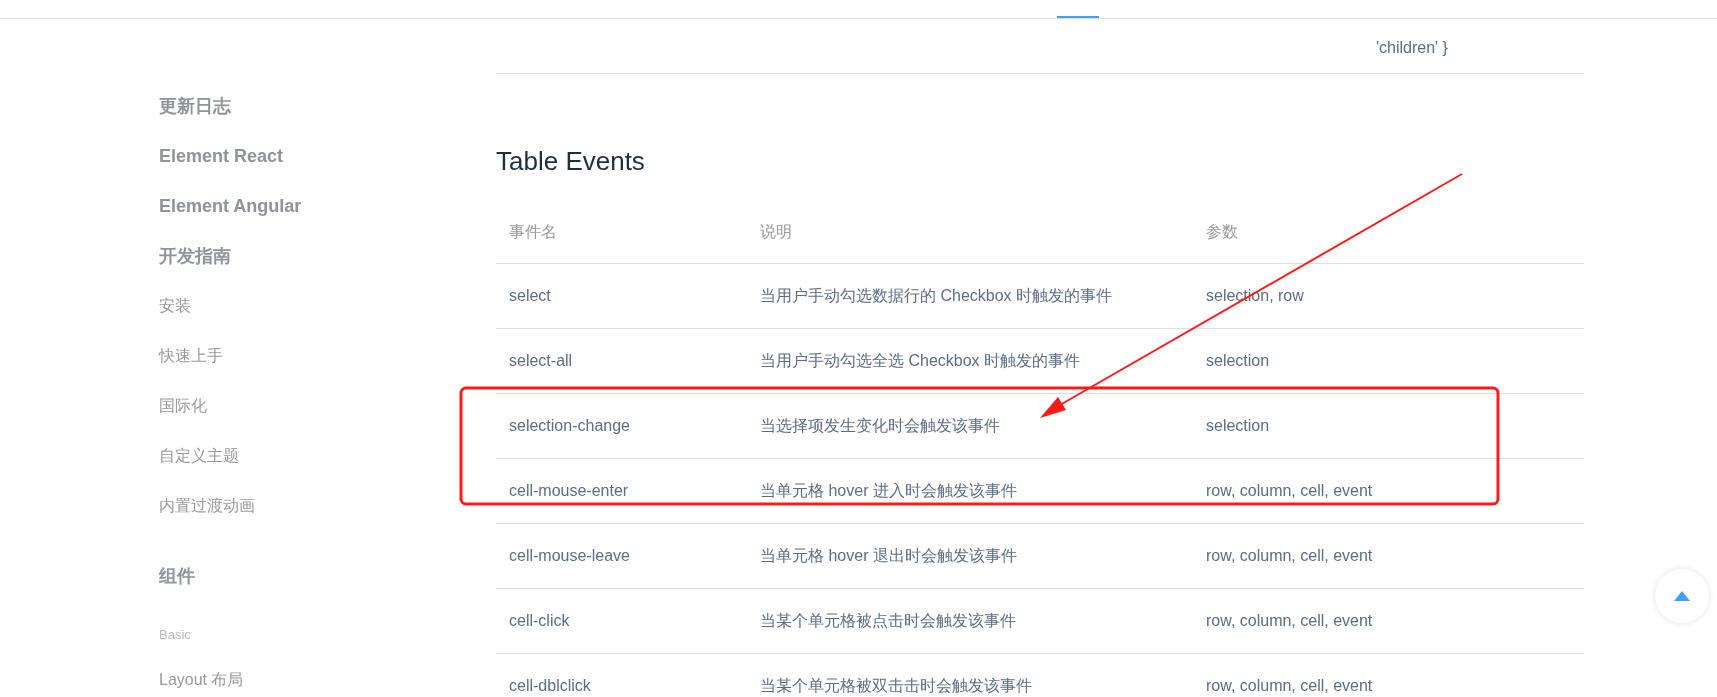 The image size is (1717, 697). I want to click on caret-up-icon, so click(1682, 596).